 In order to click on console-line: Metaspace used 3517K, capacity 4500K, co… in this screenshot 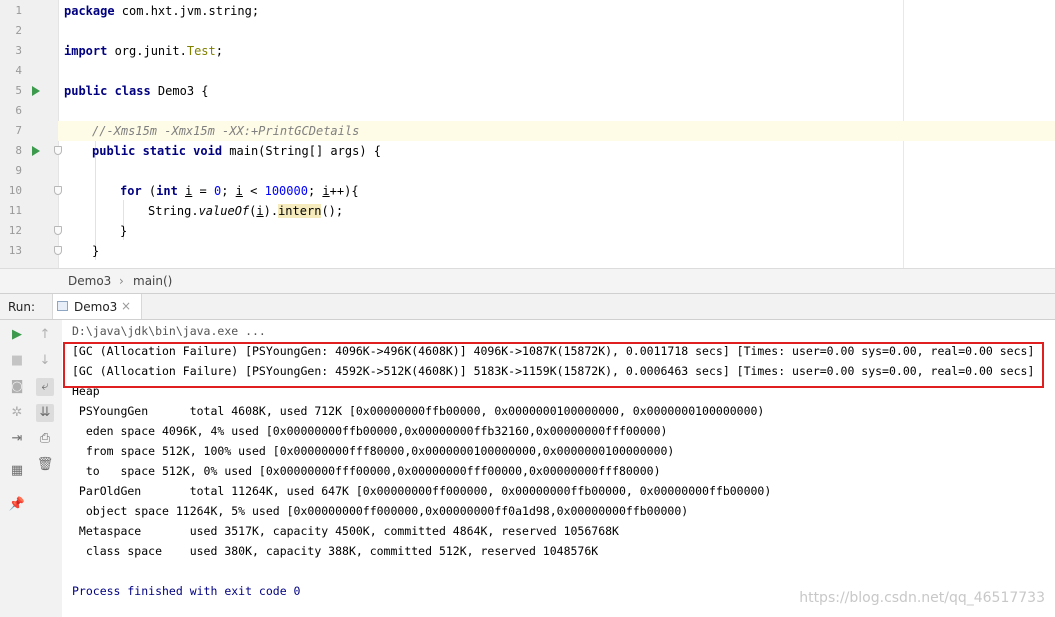, I will do `click(345, 531)`.